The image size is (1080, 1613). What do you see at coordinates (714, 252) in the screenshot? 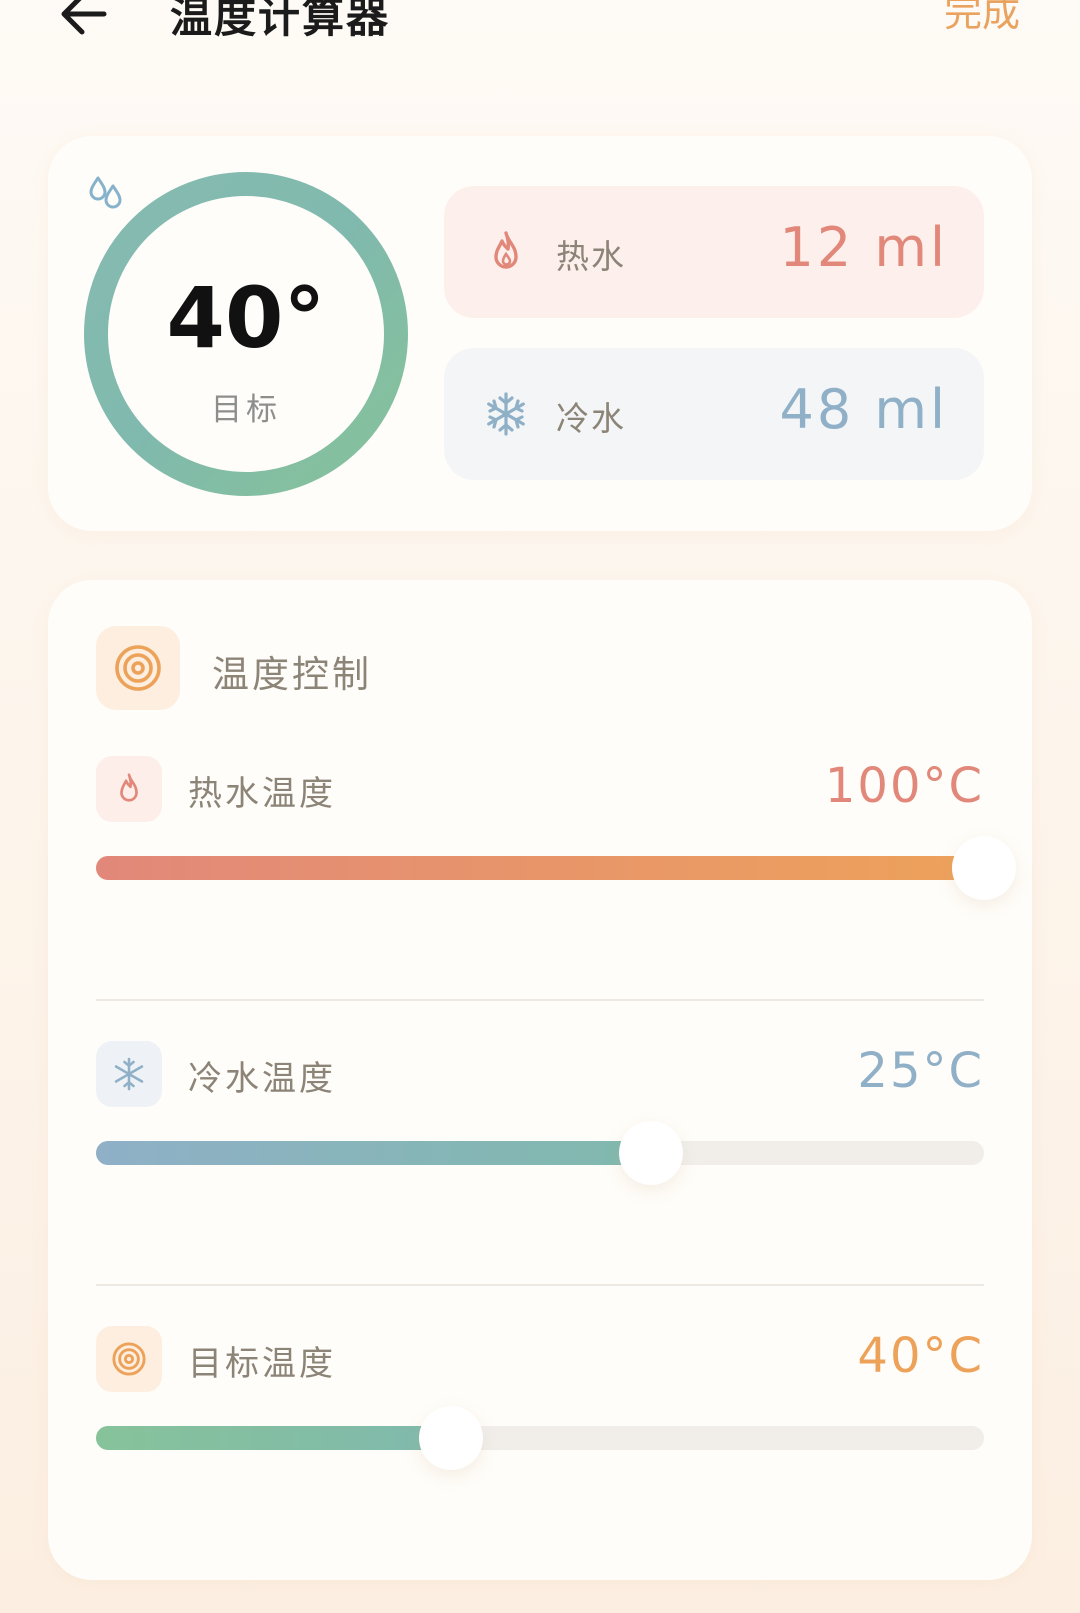
I see `hot-water-volume: 热水 12 ml` at bounding box center [714, 252].